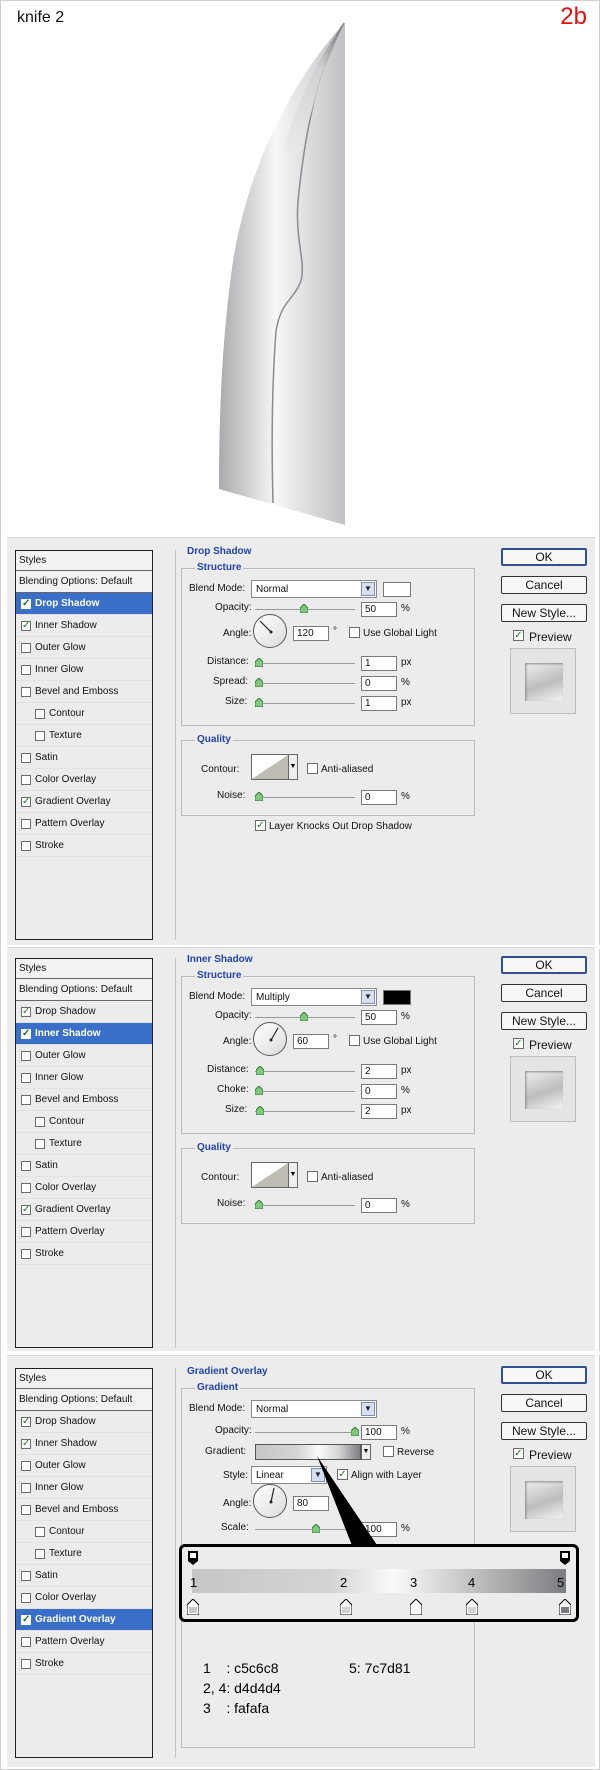  Describe the element at coordinates (311, 1041) in the screenshot. I see `angle-input: 60` at that location.